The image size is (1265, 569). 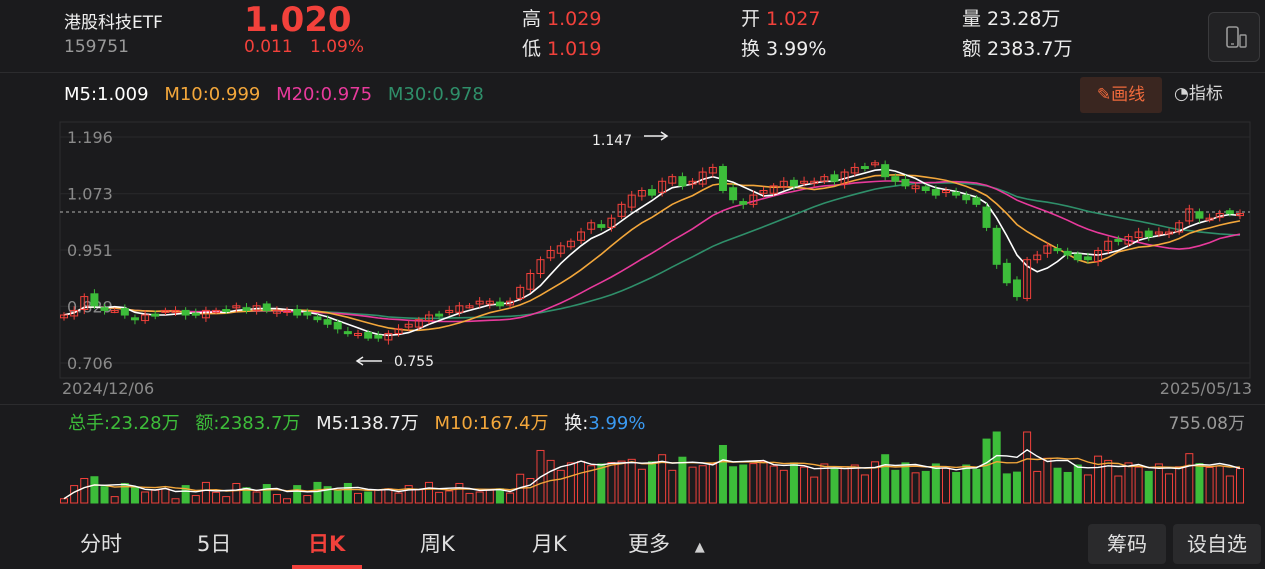 What do you see at coordinates (666, 543) in the screenshot?
I see `tab-more: 更多 ▲` at bounding box center [666, 543].